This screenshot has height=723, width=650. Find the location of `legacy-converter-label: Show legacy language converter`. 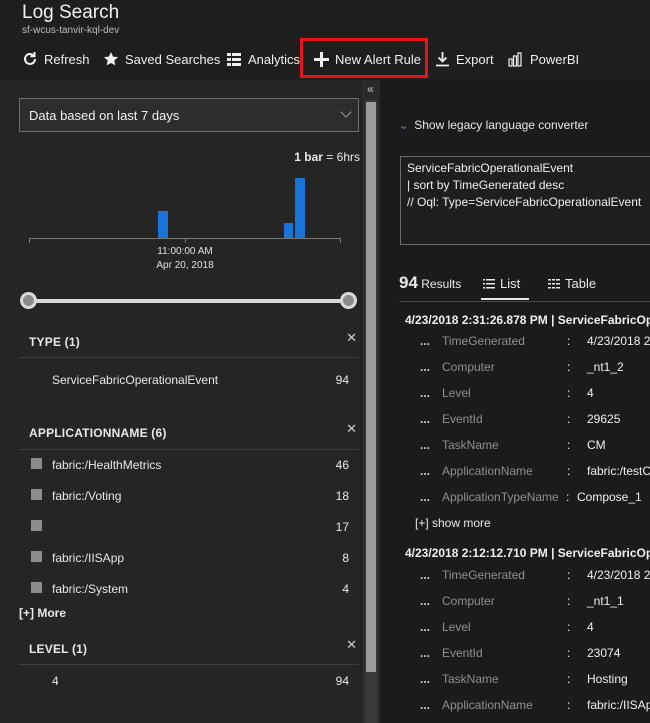

legacy-converter-label: Show legacy language converter is located at coordinates (501, 125).